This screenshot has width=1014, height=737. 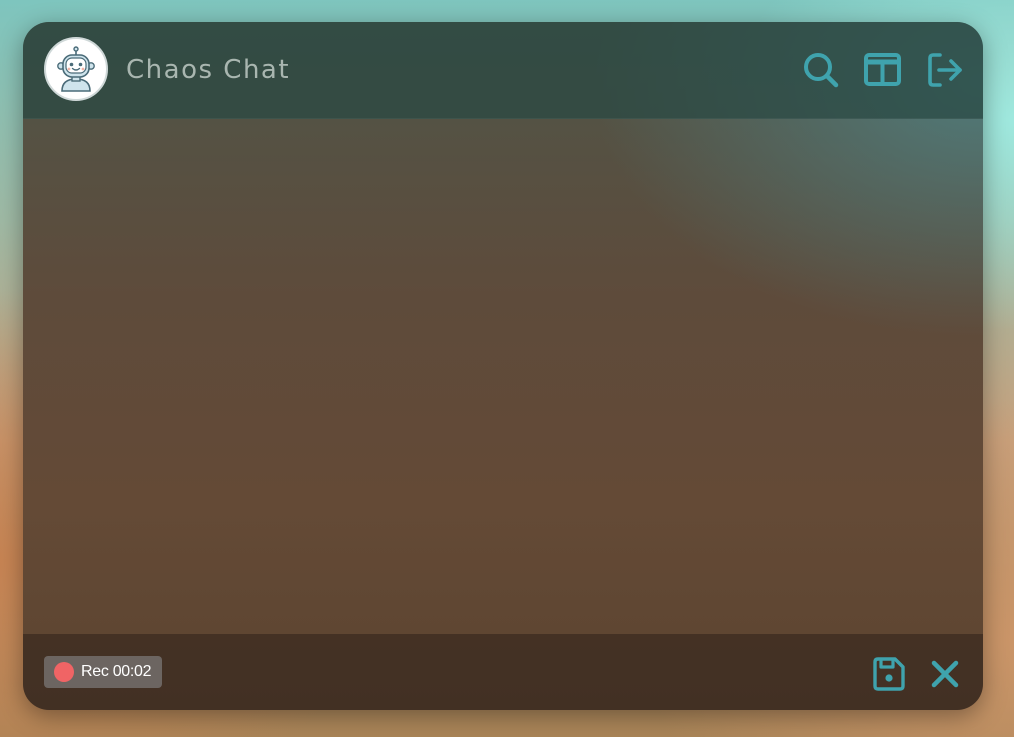 I want to click on chat-header: Chaos Chat, so click(x=503, y=70).